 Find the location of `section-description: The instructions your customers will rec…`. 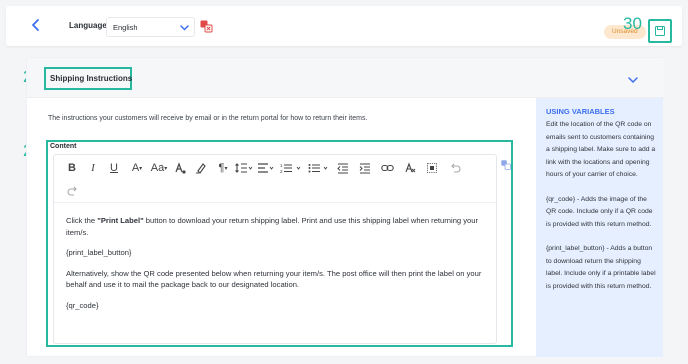

section-description: The instructions your customers will rec… is located at coordinates (208, 118).